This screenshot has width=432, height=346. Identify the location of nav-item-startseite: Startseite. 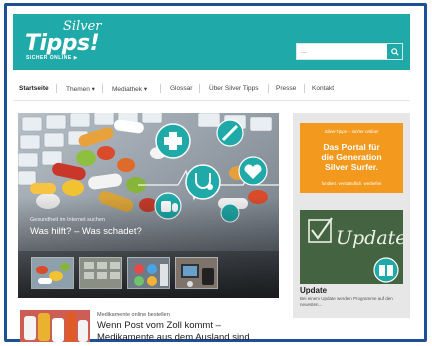
(34, 88).